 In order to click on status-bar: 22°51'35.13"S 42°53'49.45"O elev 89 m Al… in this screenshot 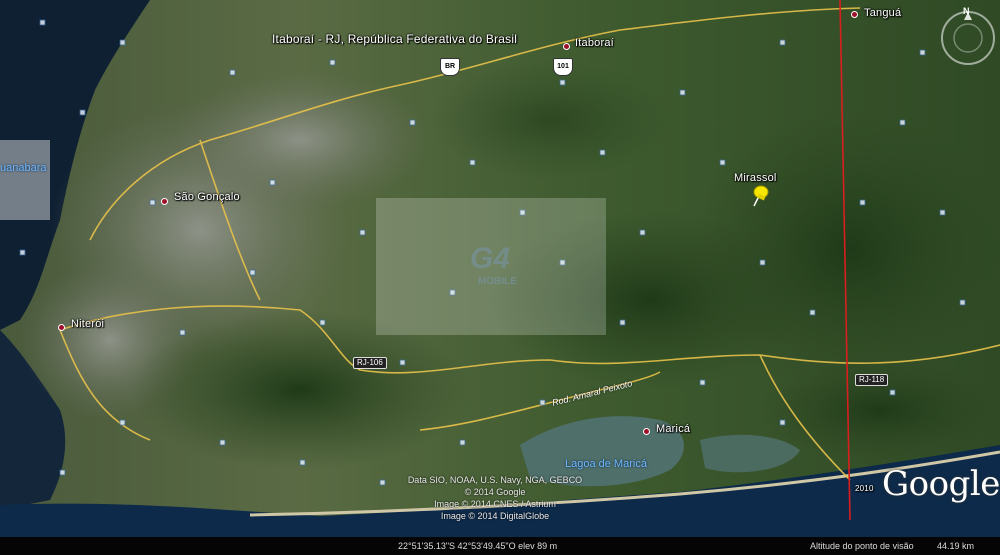, I will do `click(500, 546)`.